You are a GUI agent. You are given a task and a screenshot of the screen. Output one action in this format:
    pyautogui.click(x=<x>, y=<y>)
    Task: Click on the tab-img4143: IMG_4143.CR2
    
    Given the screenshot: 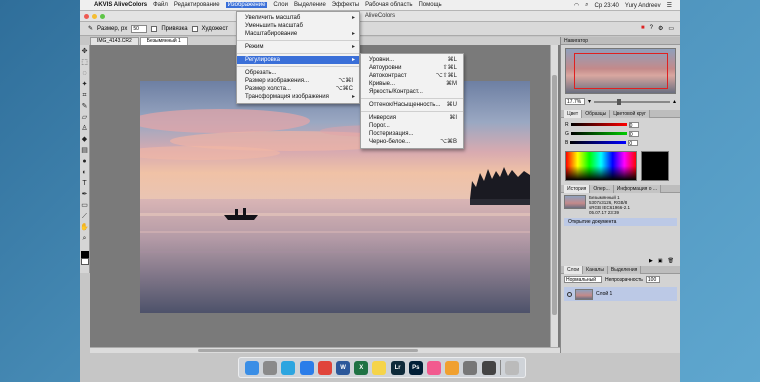 What is the action you would take?
    pyautogui.click(x=114, y=41)
    